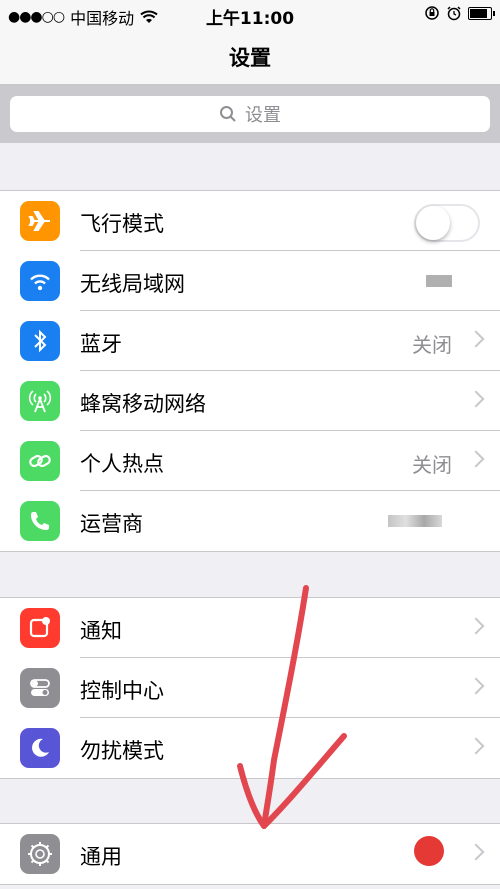 Image resolution: width=500 pixels, height=889 pixels. I want to click on status-bar: ●●●○○ 中国移动 上午11:00, so click(250, 15).